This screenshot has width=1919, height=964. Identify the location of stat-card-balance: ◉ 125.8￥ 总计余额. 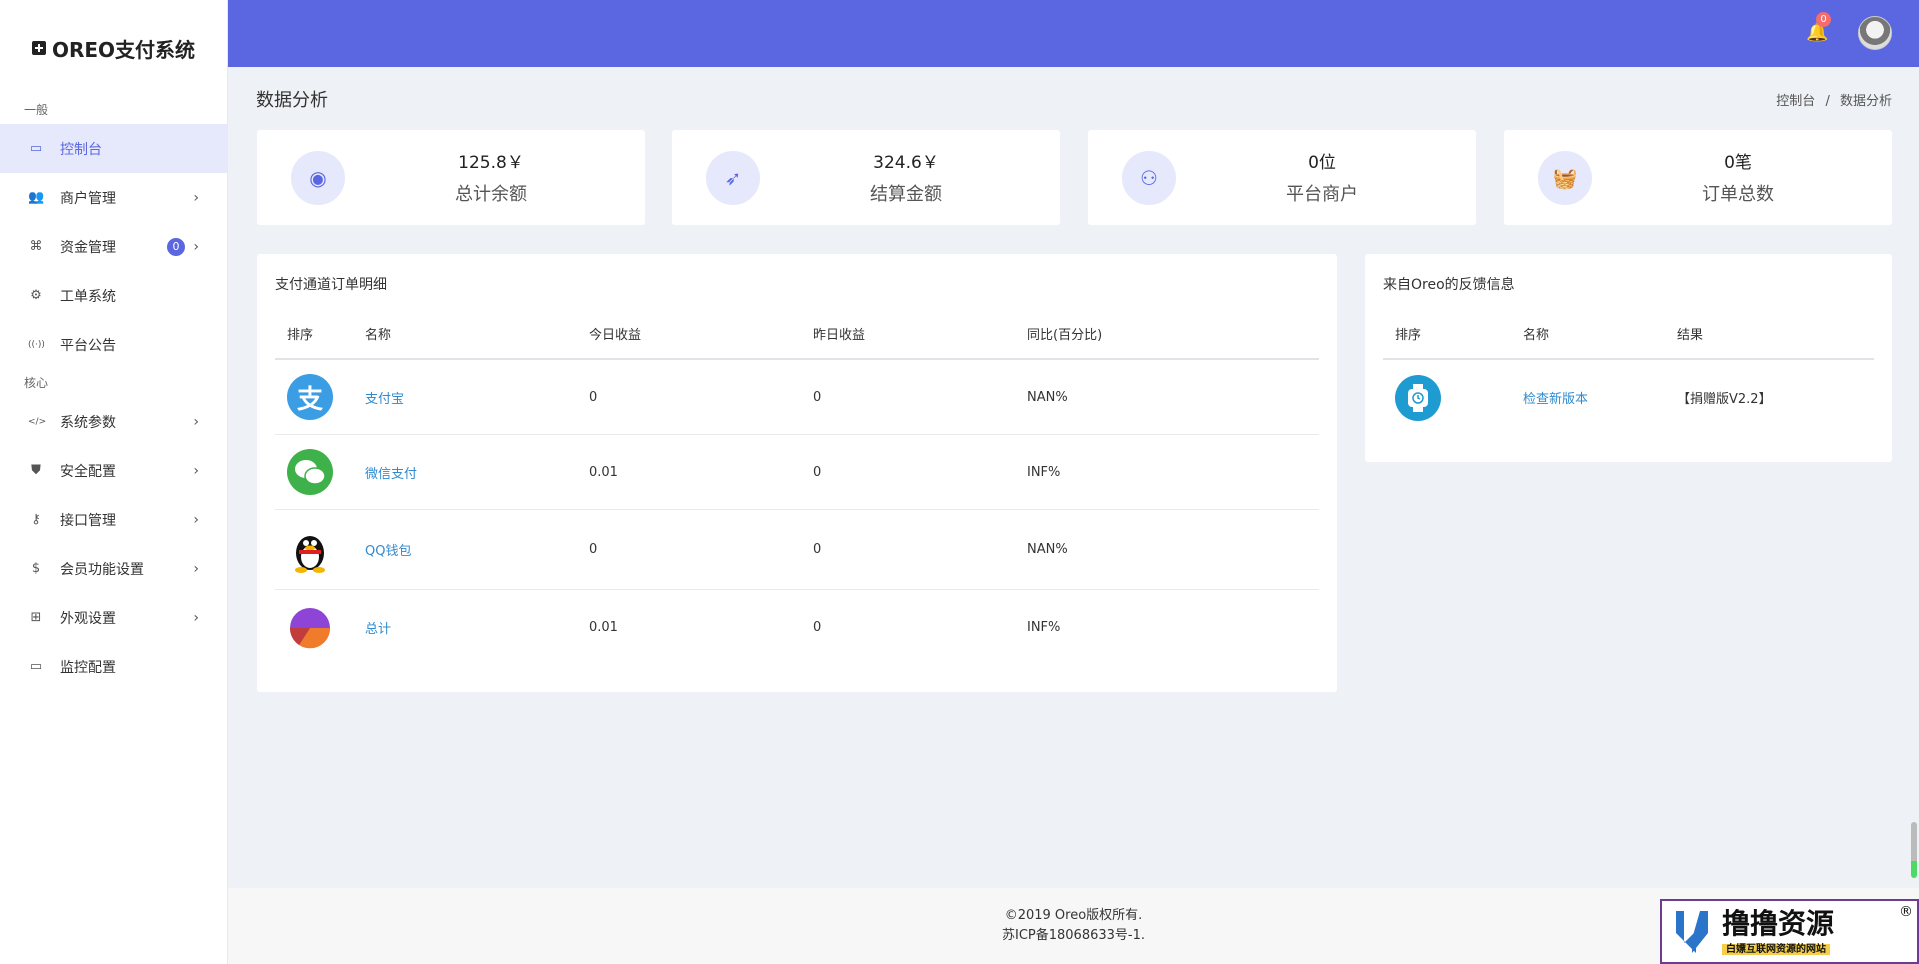
(451, 177).